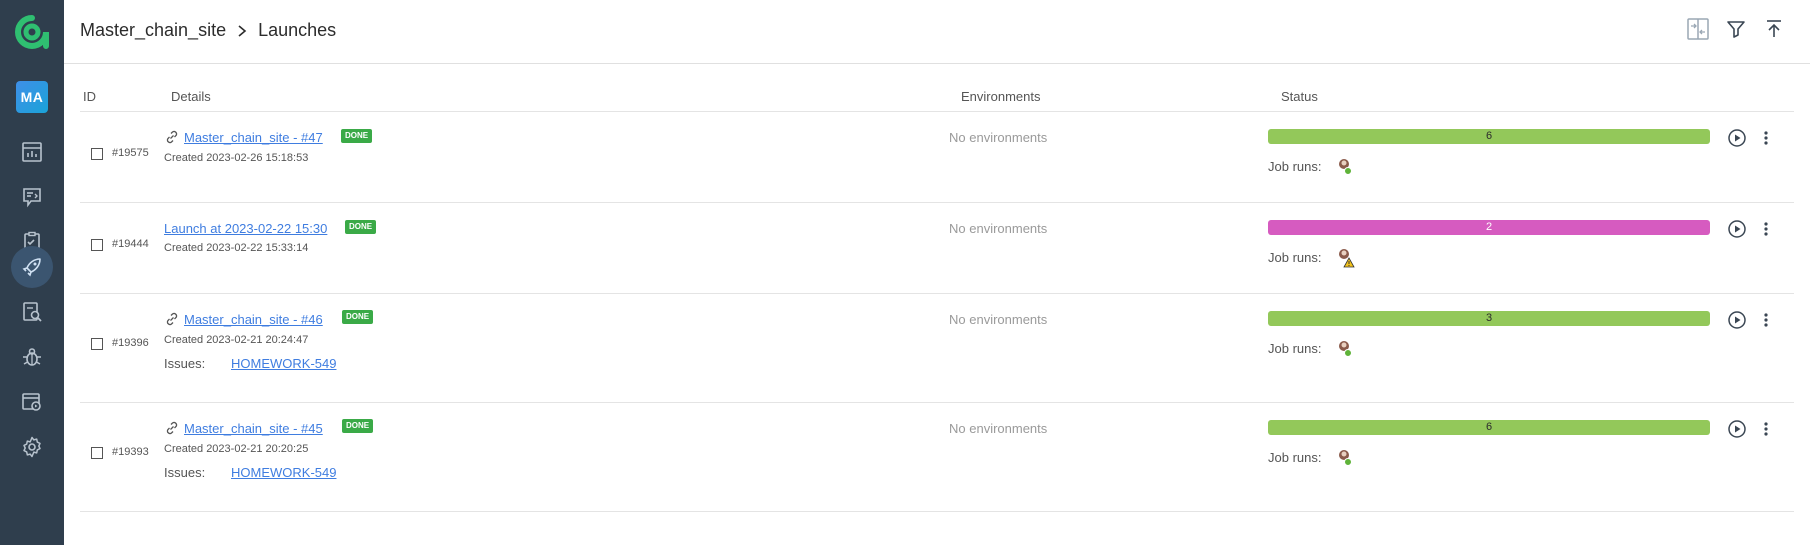  I want to click on launch-id: #19575, so click(130, 153).